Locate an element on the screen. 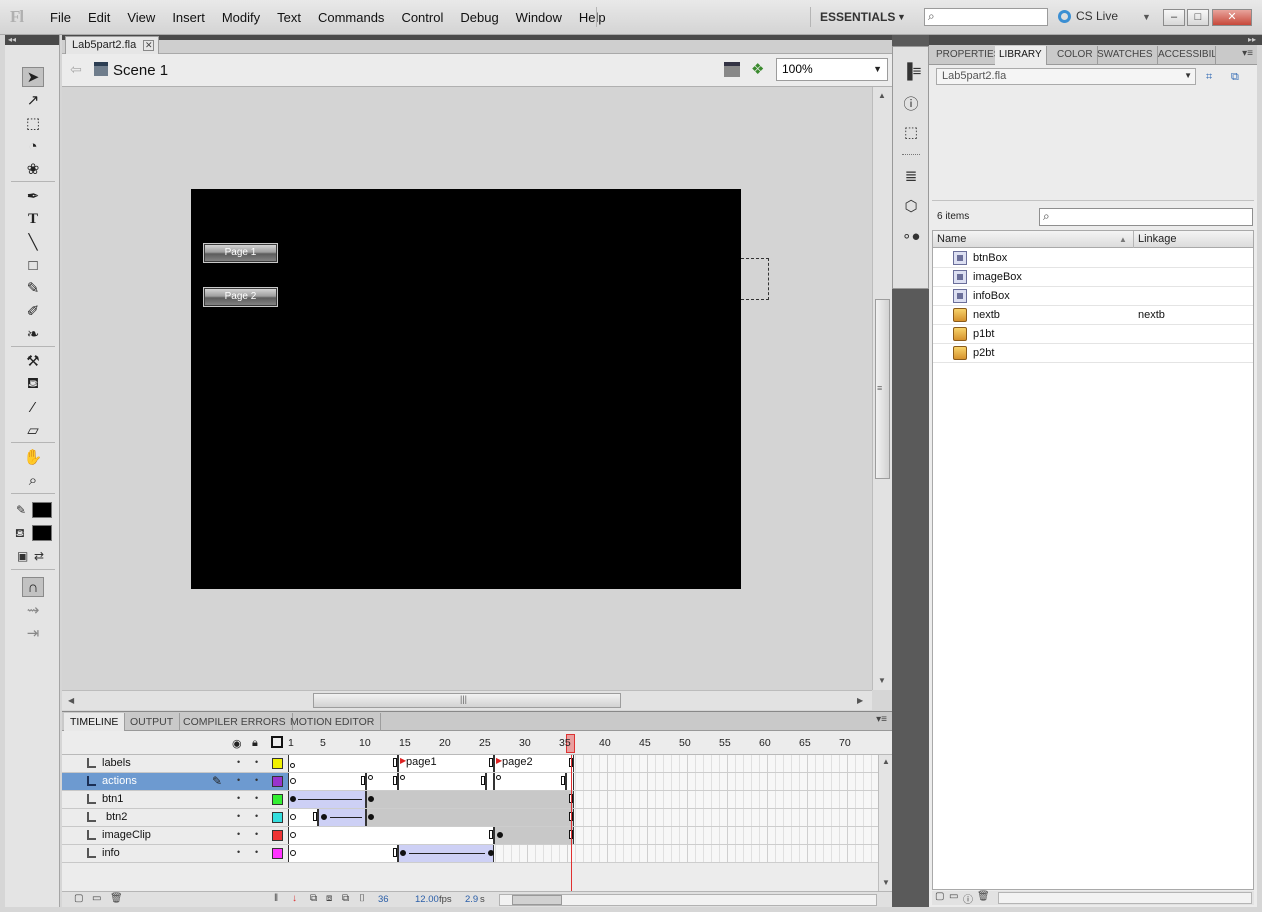  swap-colors-icon: ⇄ is located at coordinates (39, 556).